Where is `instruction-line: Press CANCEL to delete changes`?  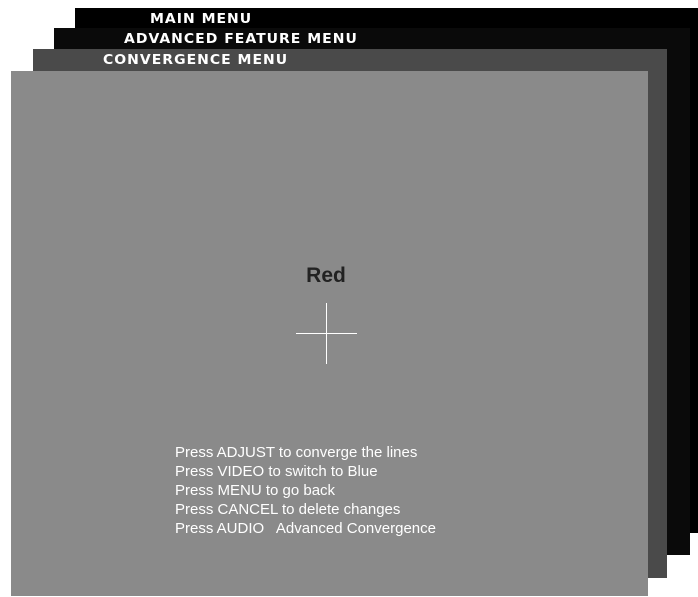
instruction-line: Press CANCEL to delete changes is located at coordinates (288, 509).